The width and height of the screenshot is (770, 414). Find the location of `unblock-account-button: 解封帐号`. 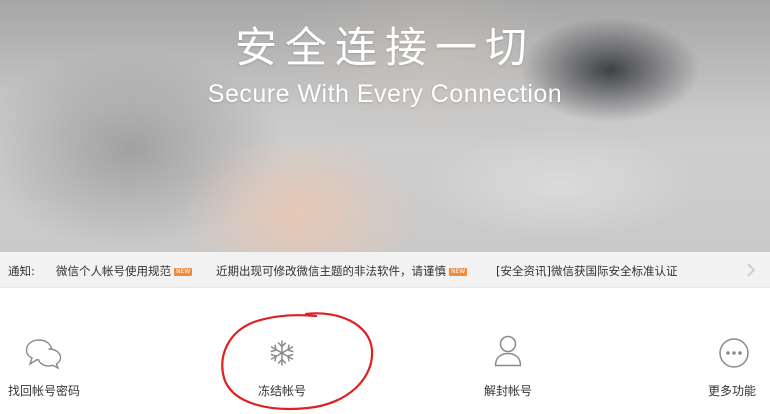

unblock-account-button: 解封帐号 is located at coordinates (510, 351).